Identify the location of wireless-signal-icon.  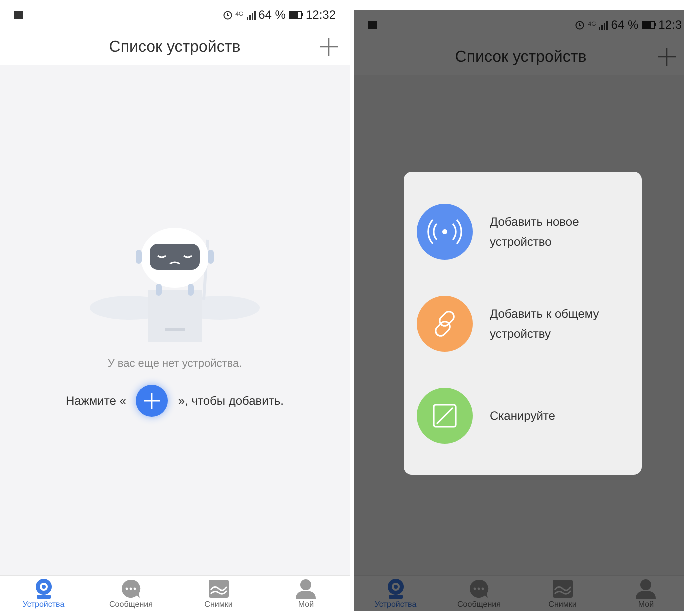
(445, 232).